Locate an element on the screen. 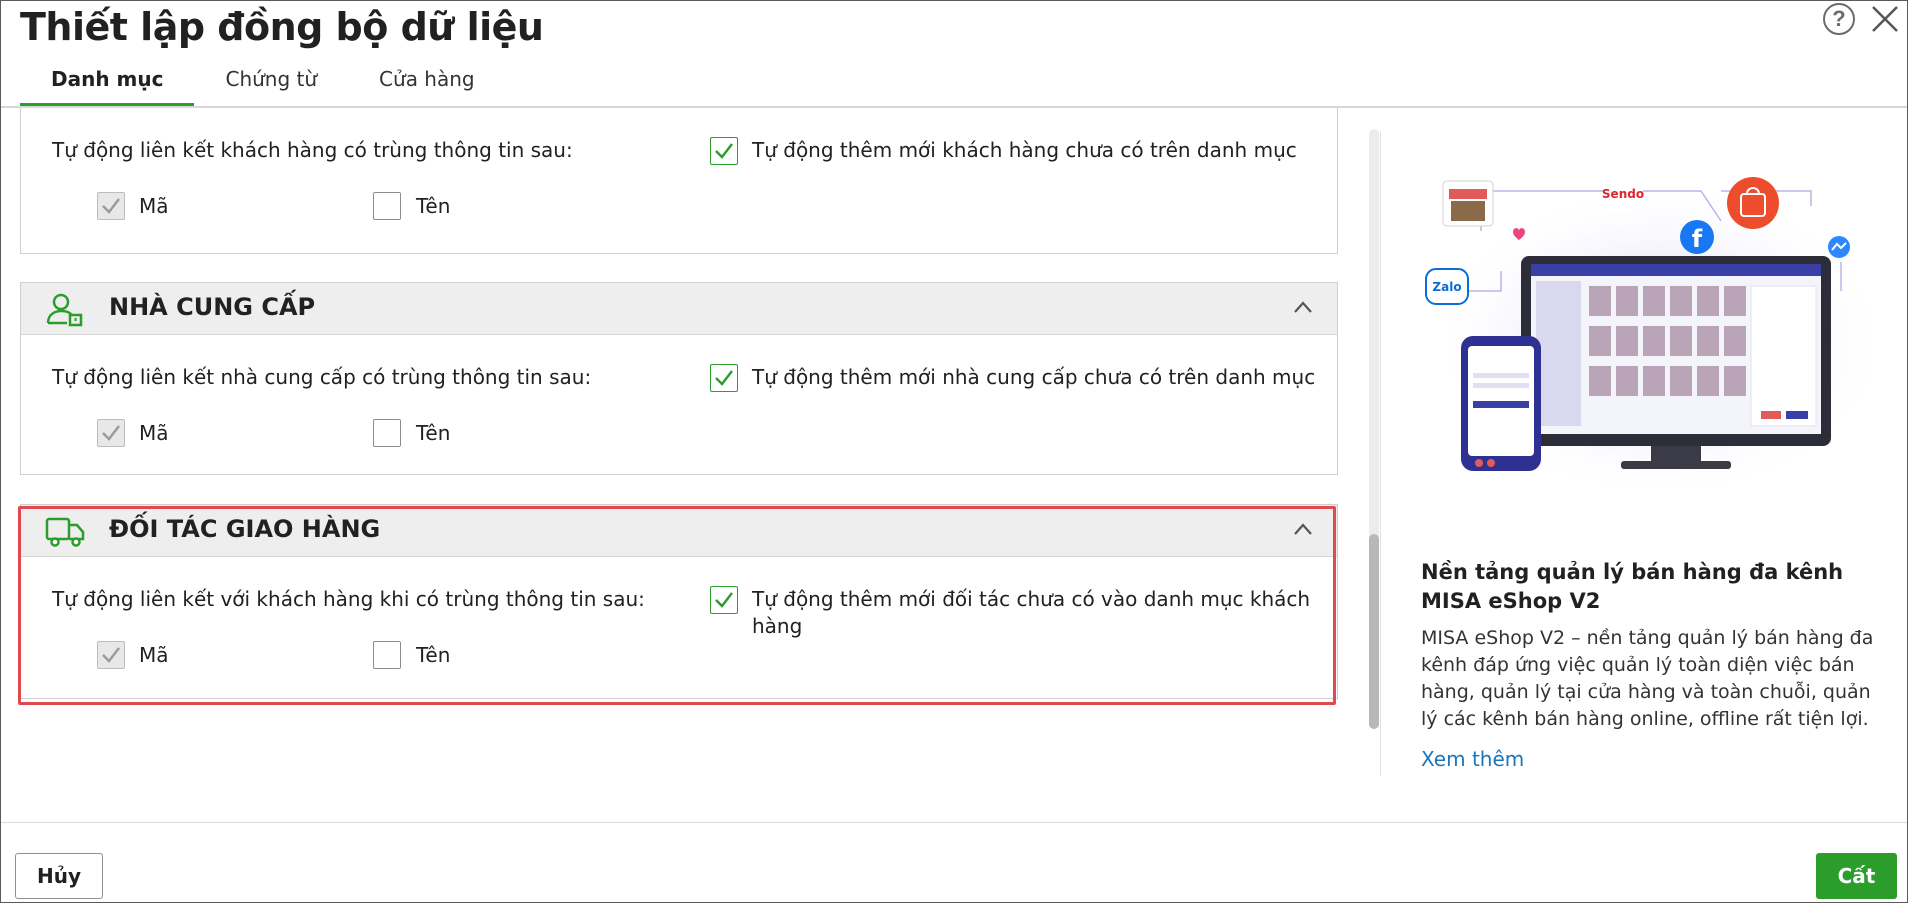 The height and width of the screenshot is (903, 1908). eshop-illustration: Sendo f Zalo is located at coordinates (1658, 337).